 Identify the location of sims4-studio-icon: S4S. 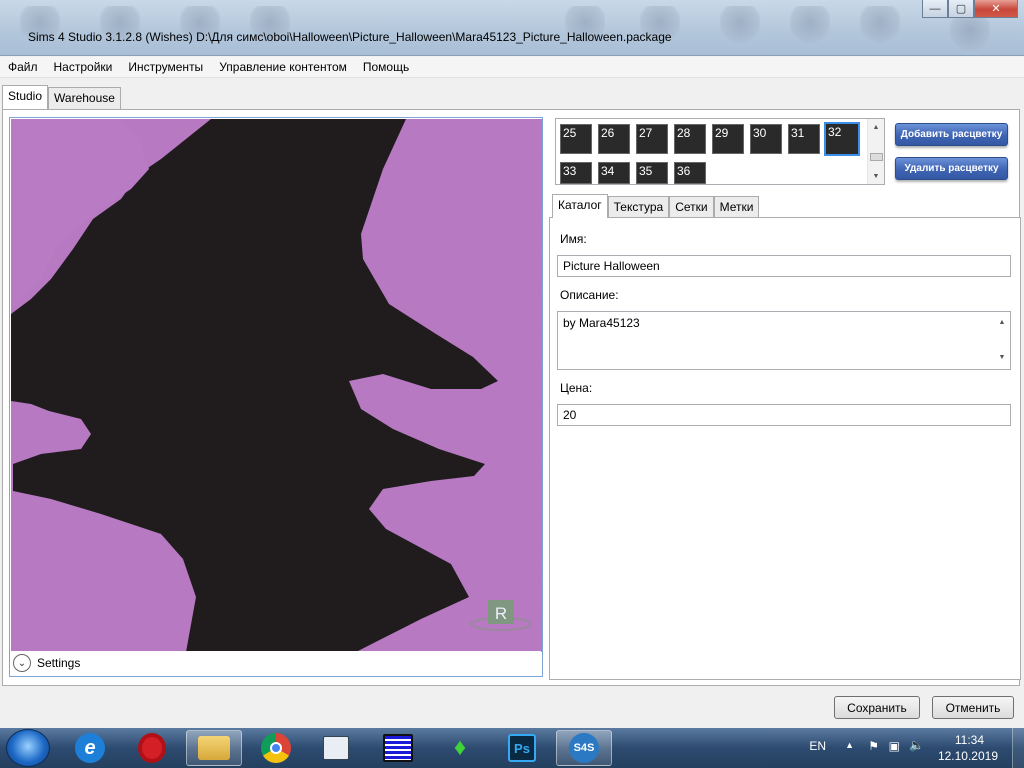
(584, 748).